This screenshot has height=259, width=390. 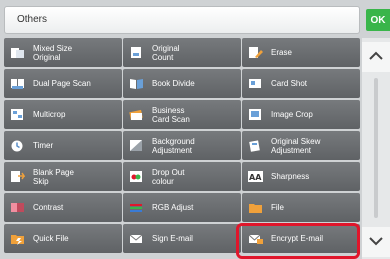 I want to click on tile-label: Encrypt E-mail, so click(x=297, y=238).